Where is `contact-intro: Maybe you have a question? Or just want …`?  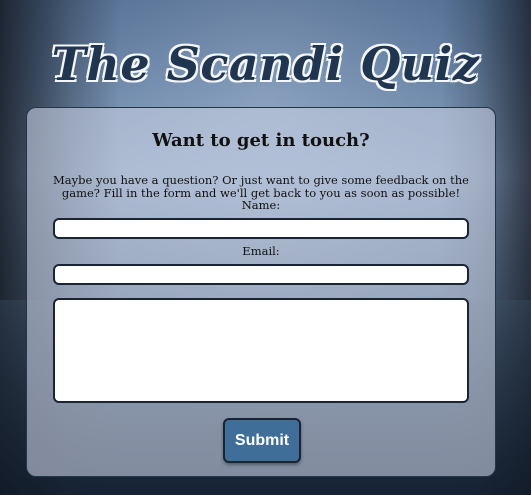
contact-intro: Maybe you have a question? Or just want … is located at coordinates (261, 186).